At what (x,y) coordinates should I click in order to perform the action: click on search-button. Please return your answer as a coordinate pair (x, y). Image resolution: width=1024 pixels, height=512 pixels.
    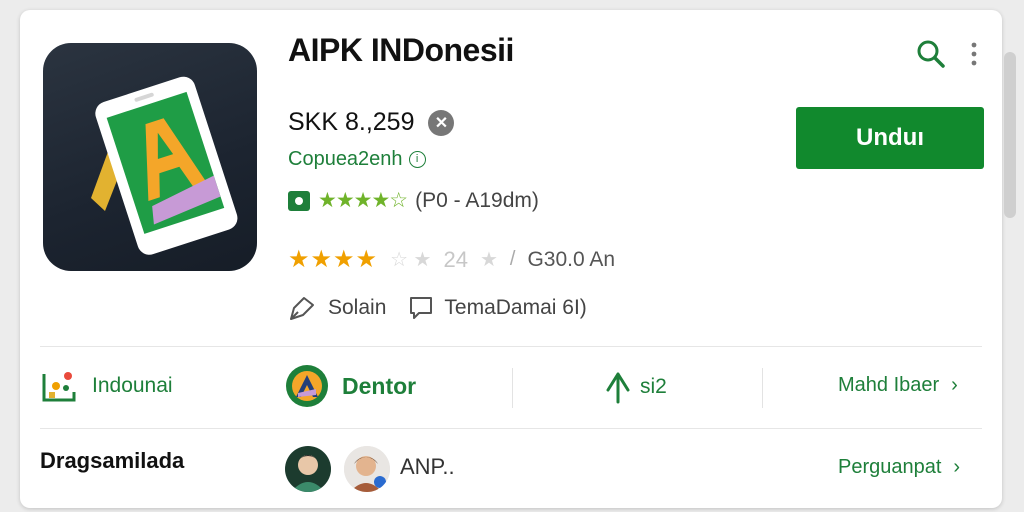
    Looking at the image, I should click on (931, 54).